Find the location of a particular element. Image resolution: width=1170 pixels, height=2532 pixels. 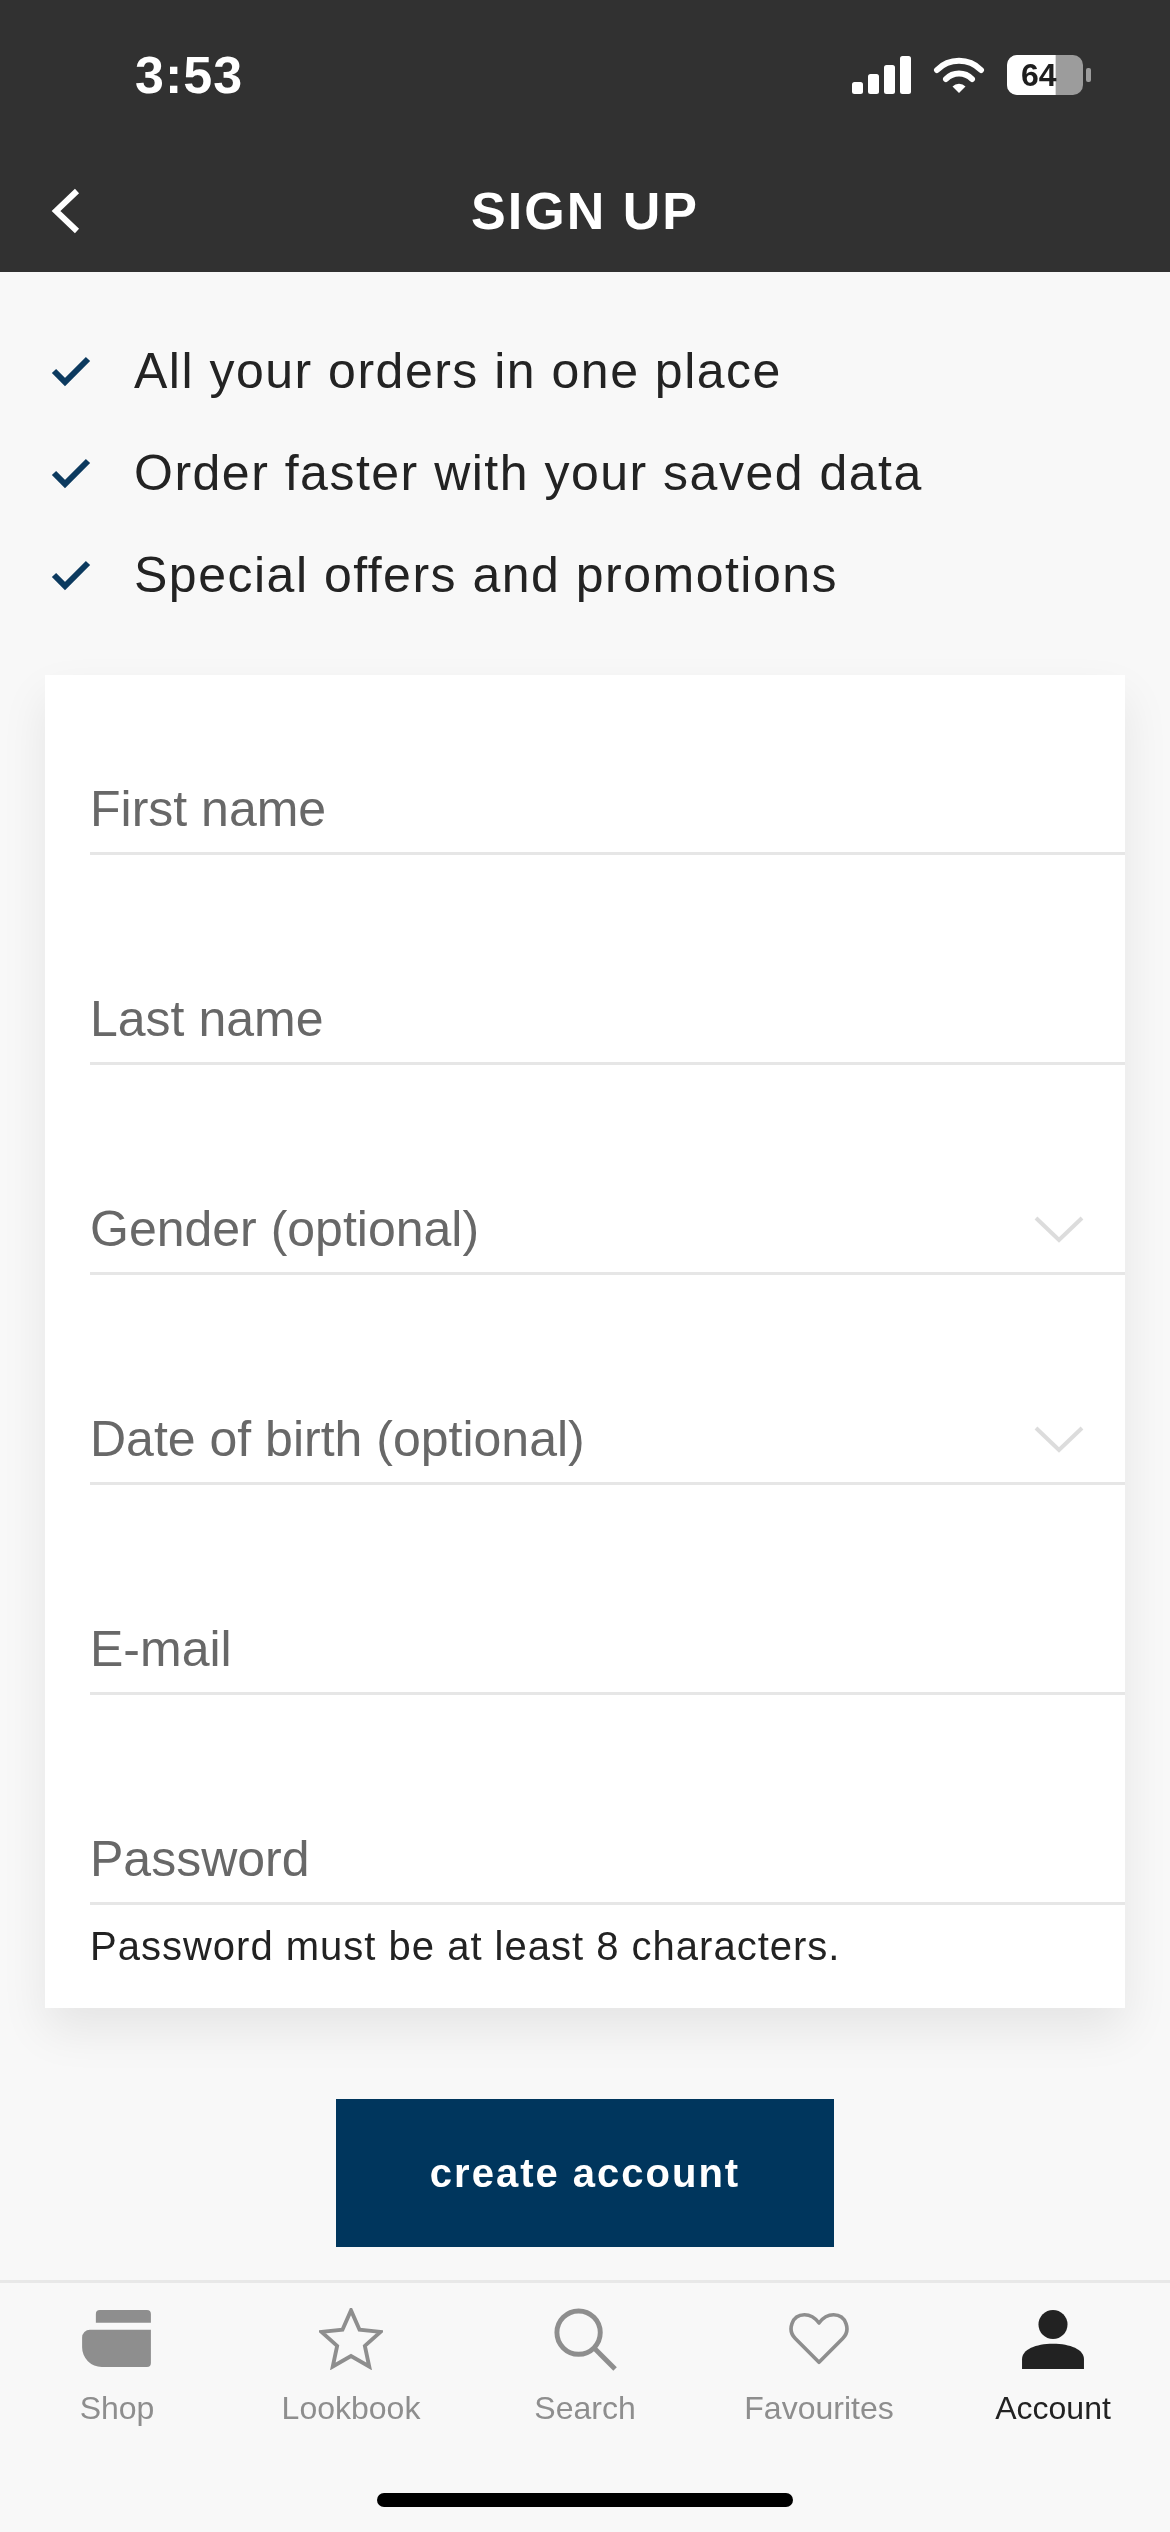

text-field: Password is located at coordinates (607, 1860).